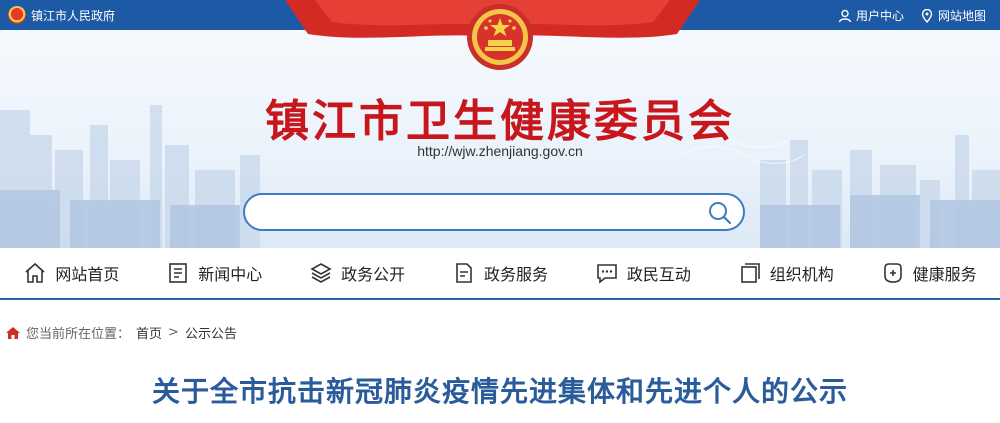  I want to click on nav-item-organization: 组织机构, so click(785, 273).